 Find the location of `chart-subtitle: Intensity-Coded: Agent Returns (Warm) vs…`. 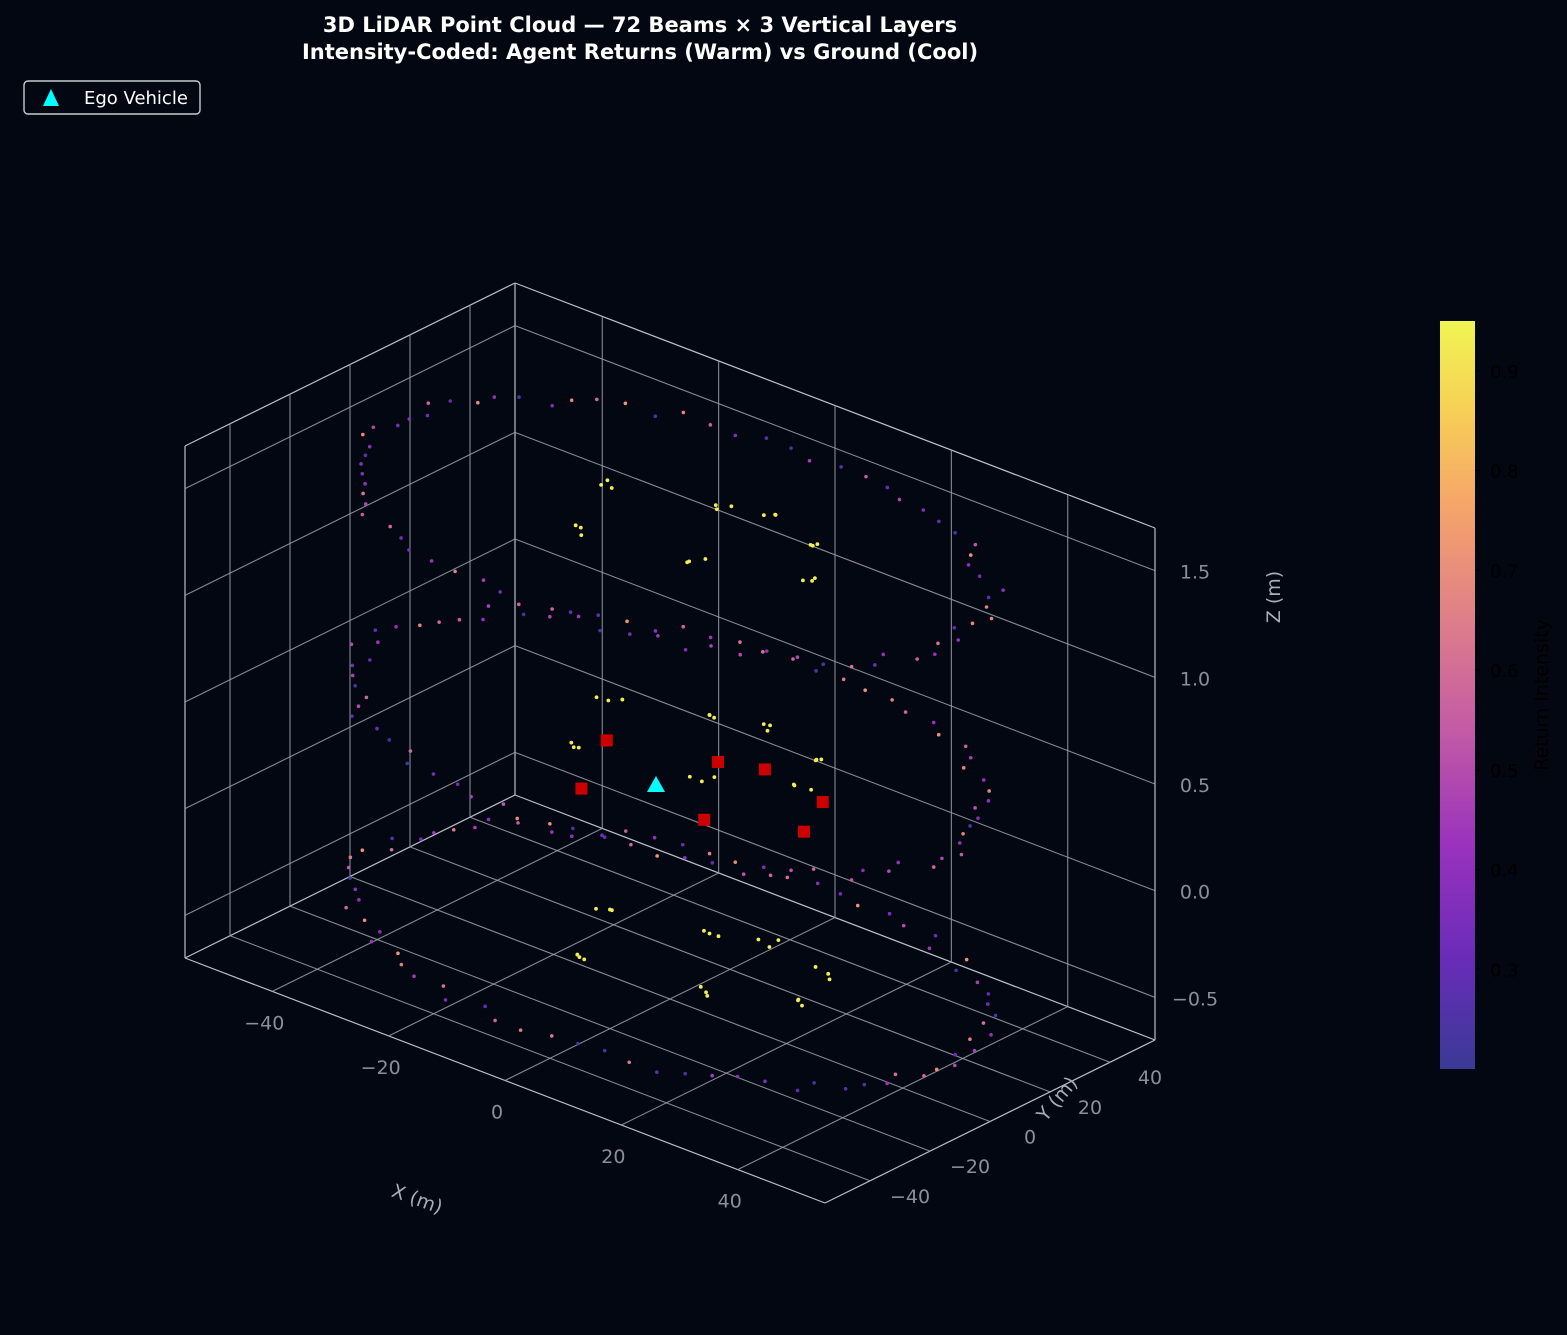

chart-subtitle: Intensity-Coded: Agent Returns (Warm) vs… is located at coordinates (640, 52).